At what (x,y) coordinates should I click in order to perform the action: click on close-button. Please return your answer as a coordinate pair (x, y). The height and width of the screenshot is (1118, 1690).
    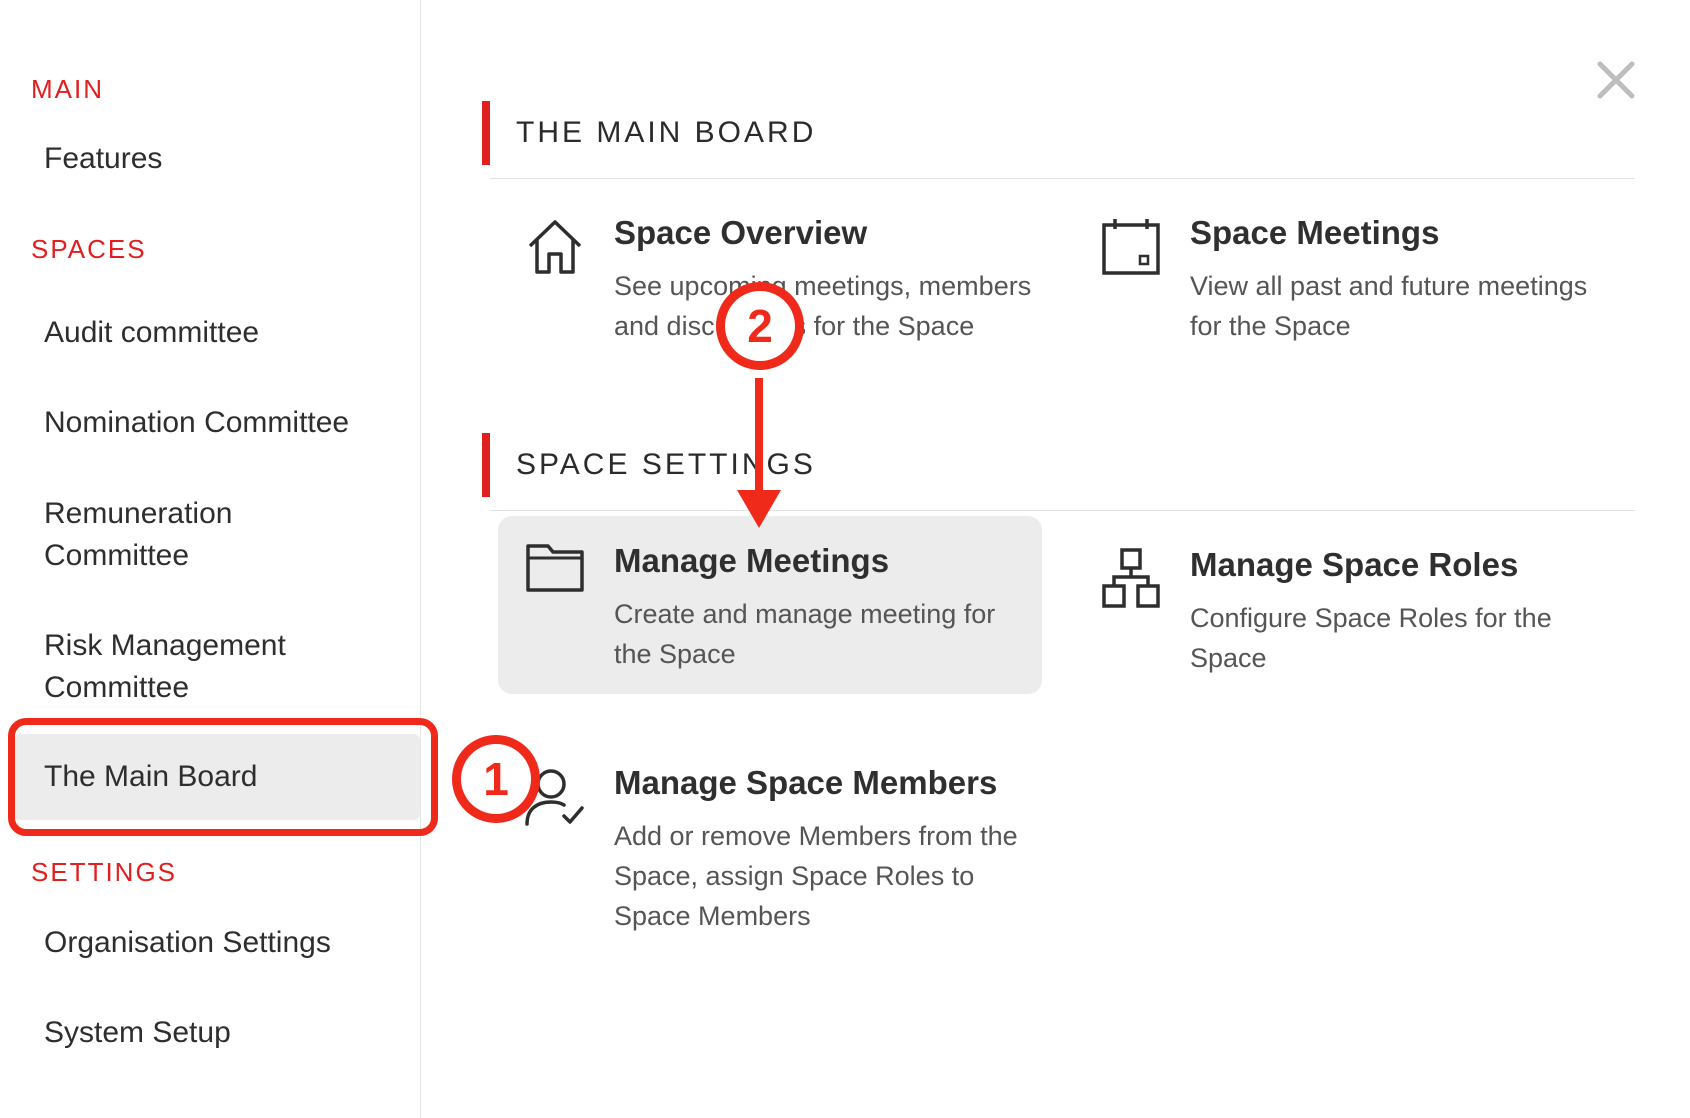
    Looking at the image, I should click on (1616, 80).